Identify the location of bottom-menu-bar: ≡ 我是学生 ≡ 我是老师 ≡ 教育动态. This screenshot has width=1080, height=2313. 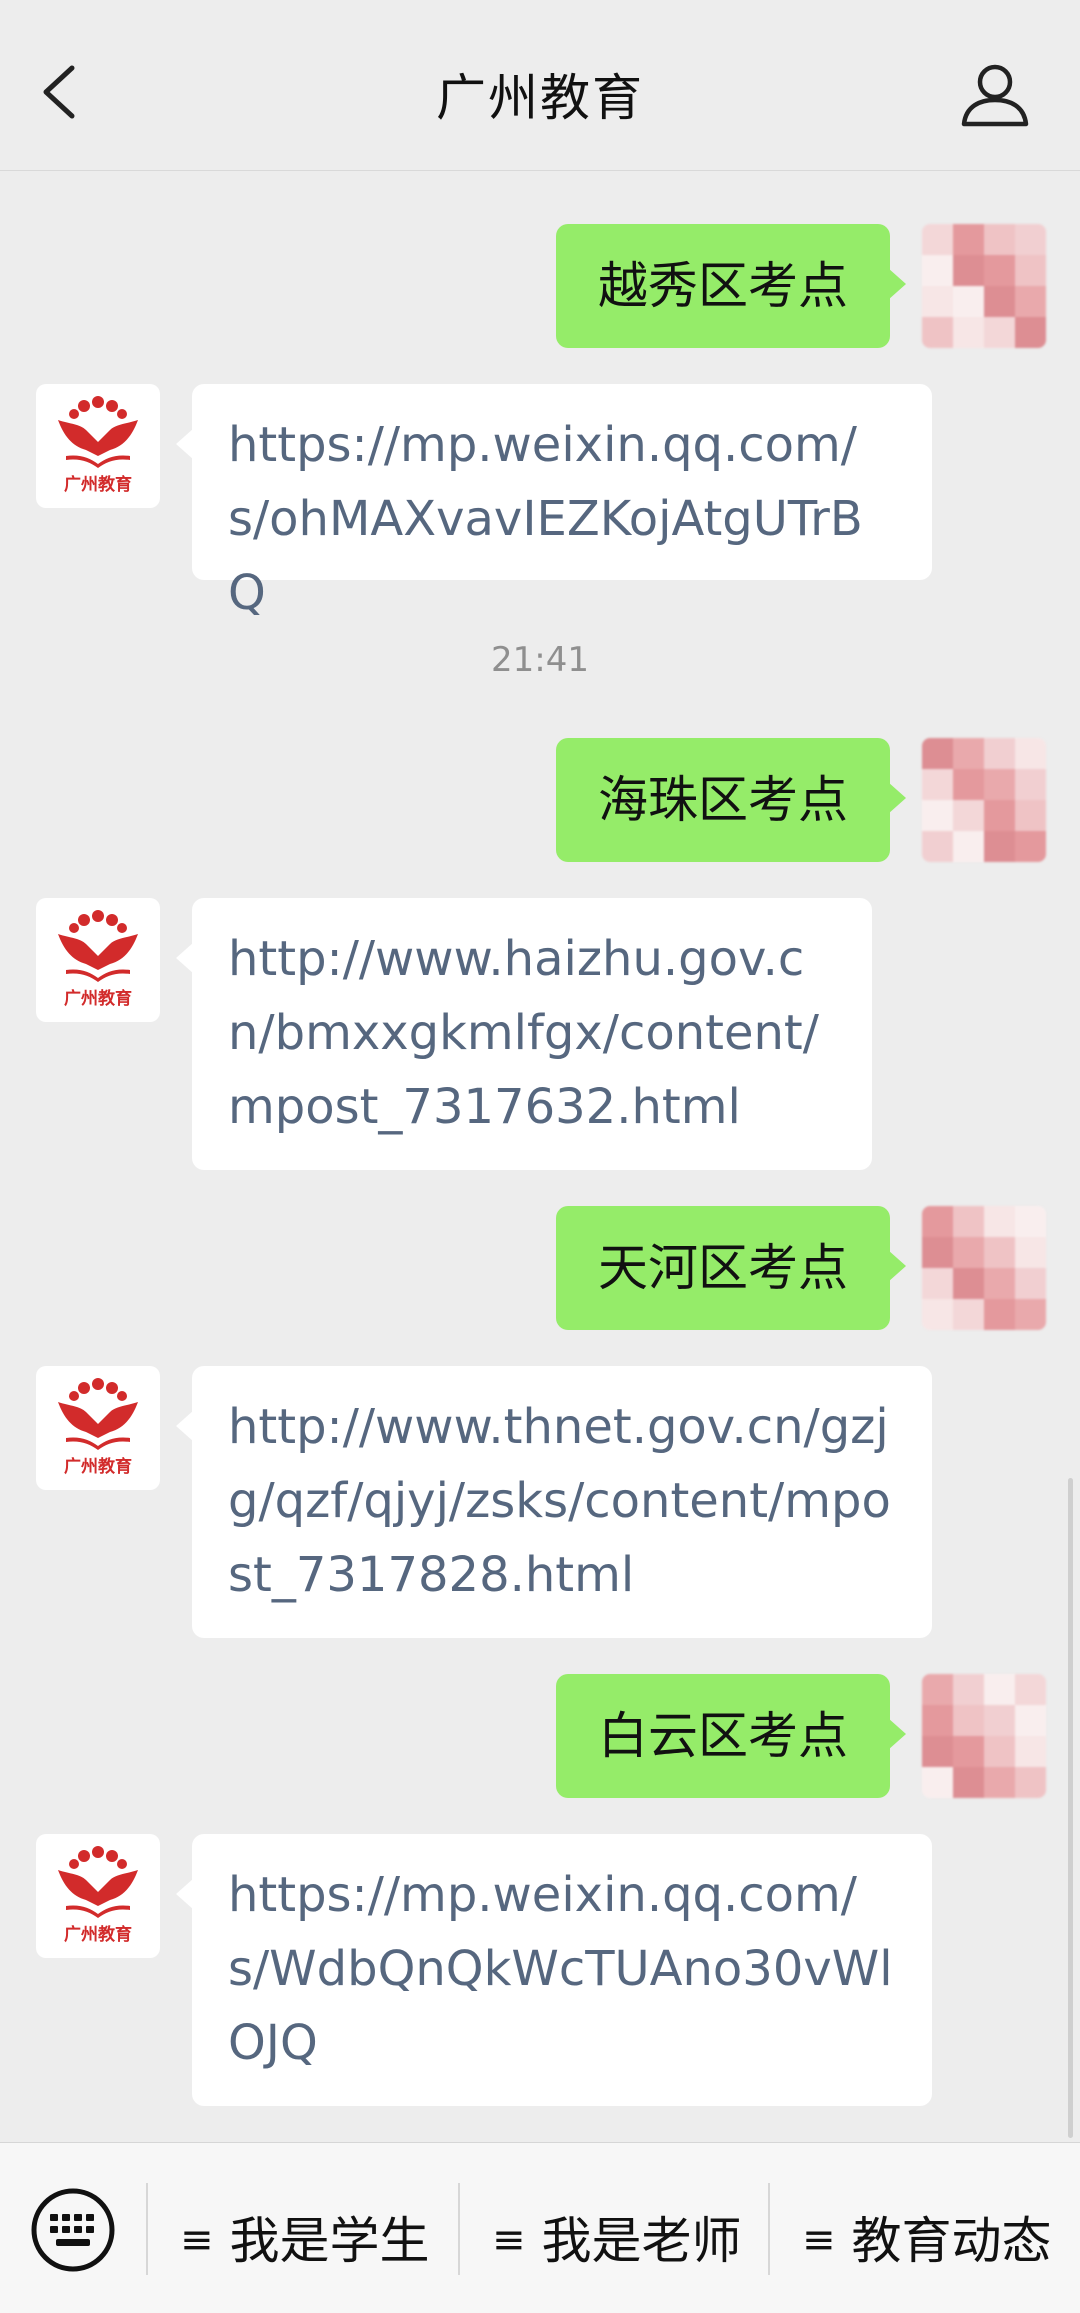
(540, 2227).